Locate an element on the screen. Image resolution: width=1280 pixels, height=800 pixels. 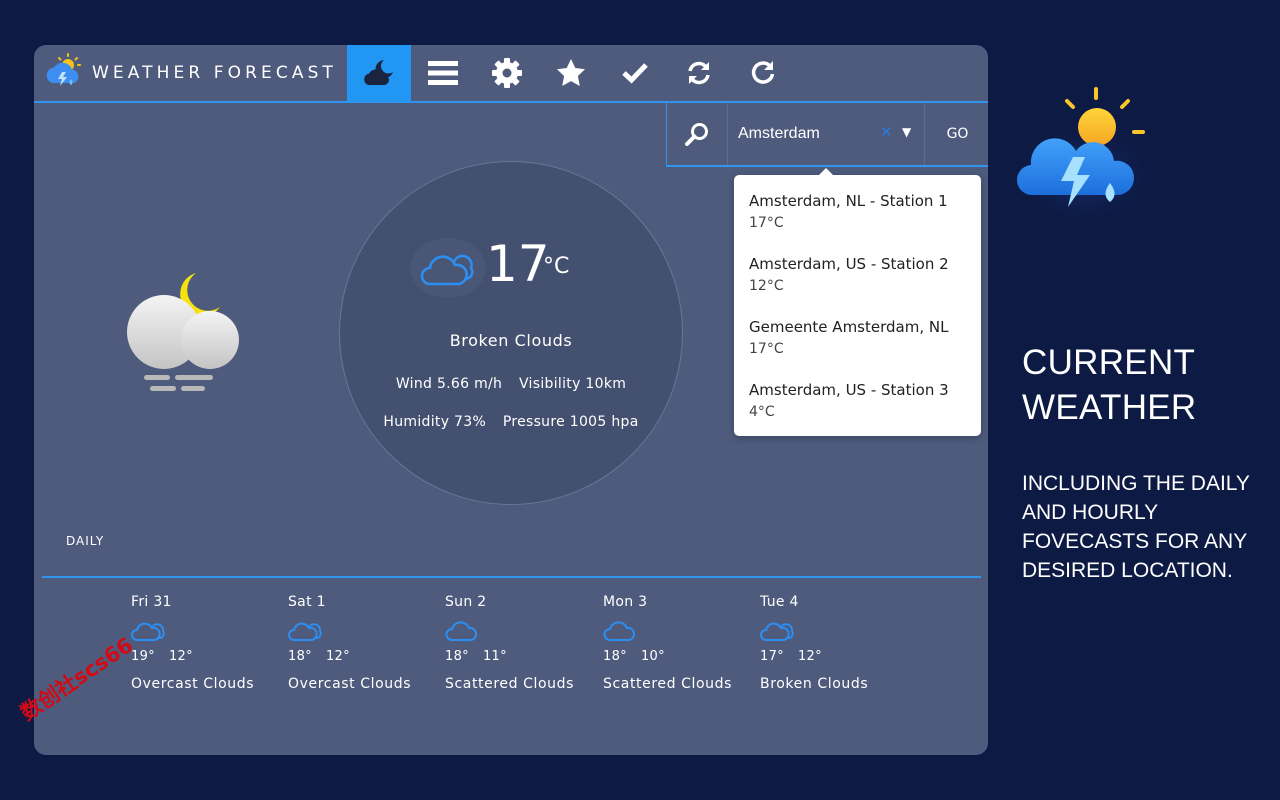
sync-icon is located at coordinates (699, 73).